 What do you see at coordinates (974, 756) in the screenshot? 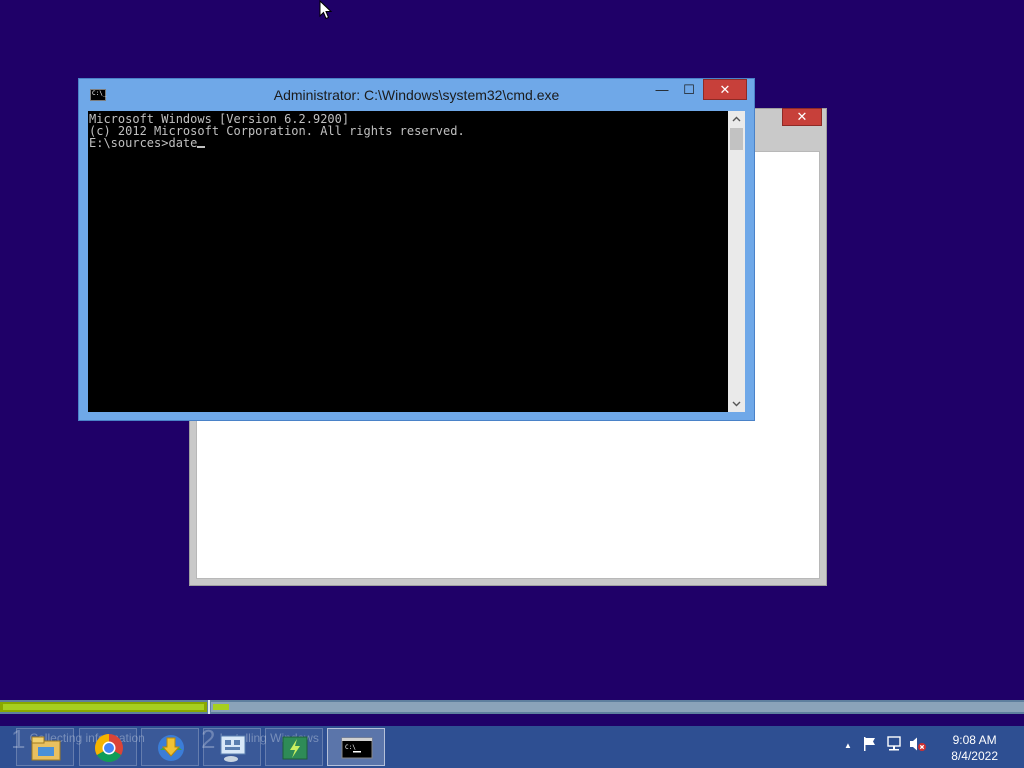
I see `clock-date: 8/4/2022` at bounding box center [974, 756].